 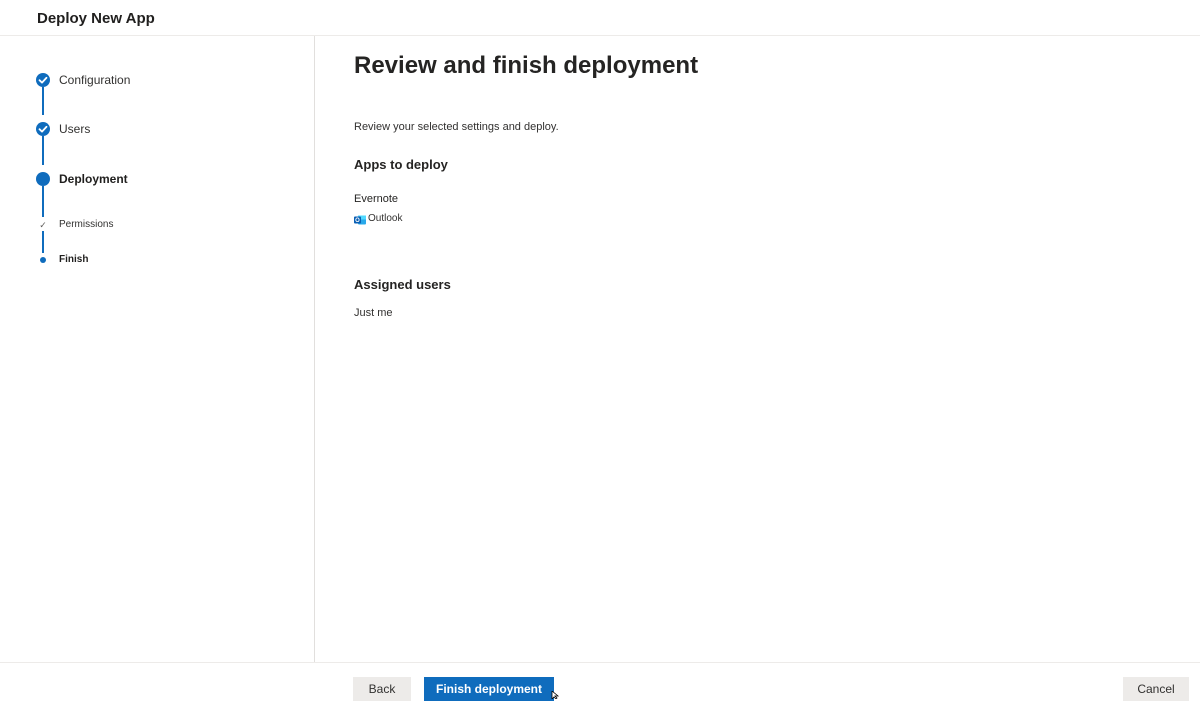 What do you see at coordinates (93, 179) in the screenshot?
I see `step-deployment: Deployment` at bounding box center [93, 179].